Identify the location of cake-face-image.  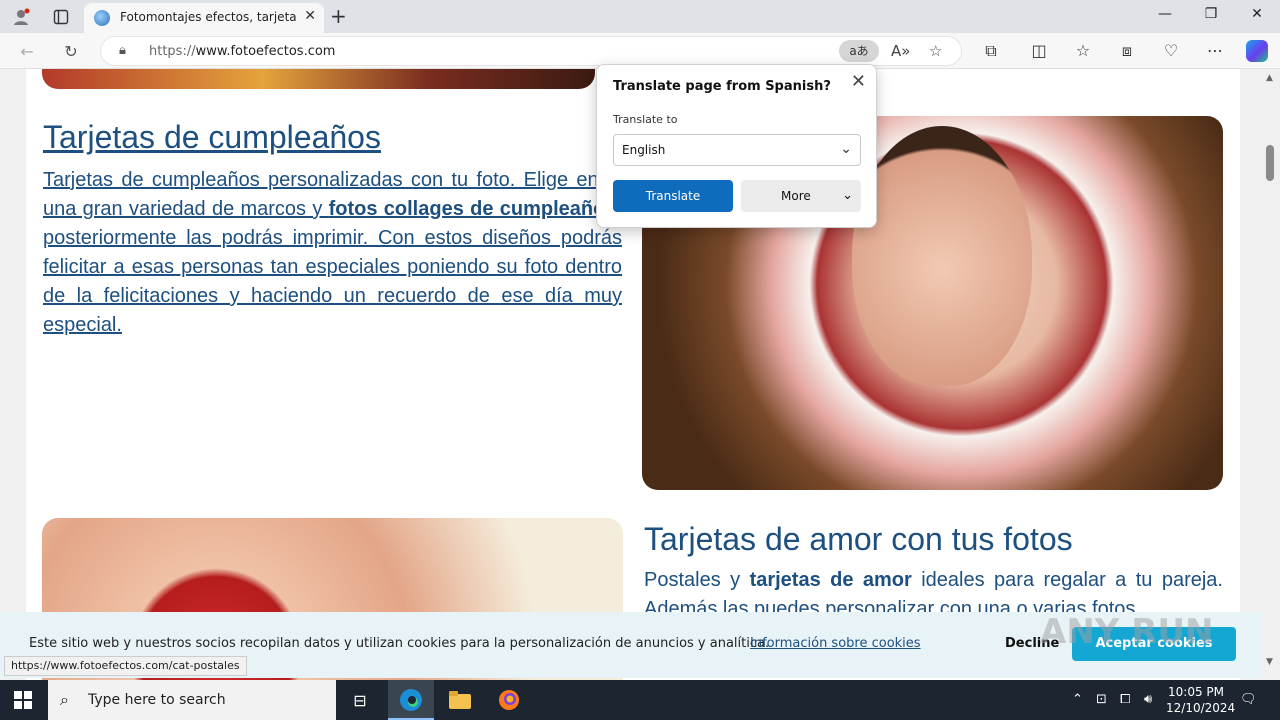
(942, 256).